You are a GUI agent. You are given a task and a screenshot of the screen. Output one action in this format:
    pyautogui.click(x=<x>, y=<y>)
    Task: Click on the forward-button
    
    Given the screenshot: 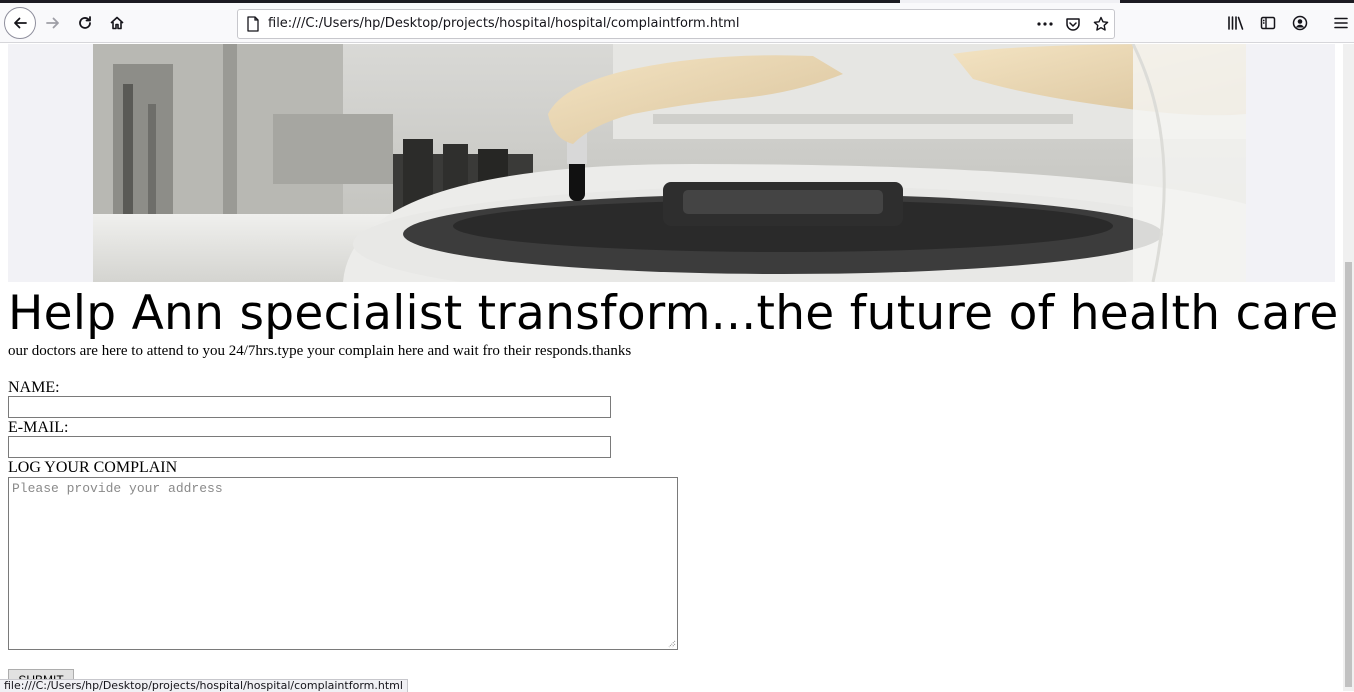 What is the action you would take?
    pyautogui.click(x=53, y=23)
    